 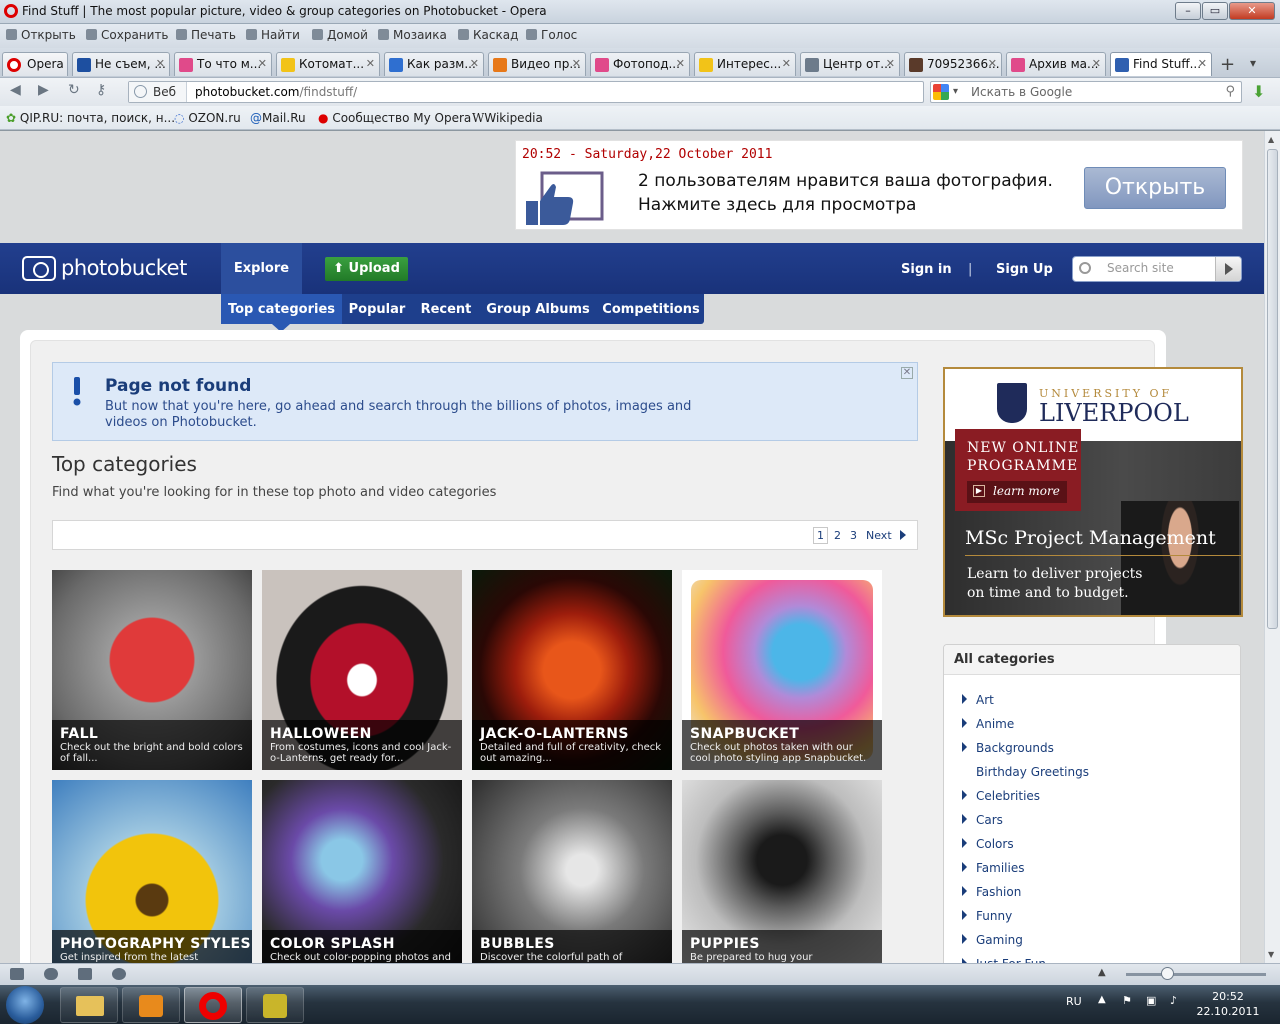 What do you see at coordinates (879, 535) in the screenshot?
I see `next-page-link: Next` at bounding box center [879, 535].